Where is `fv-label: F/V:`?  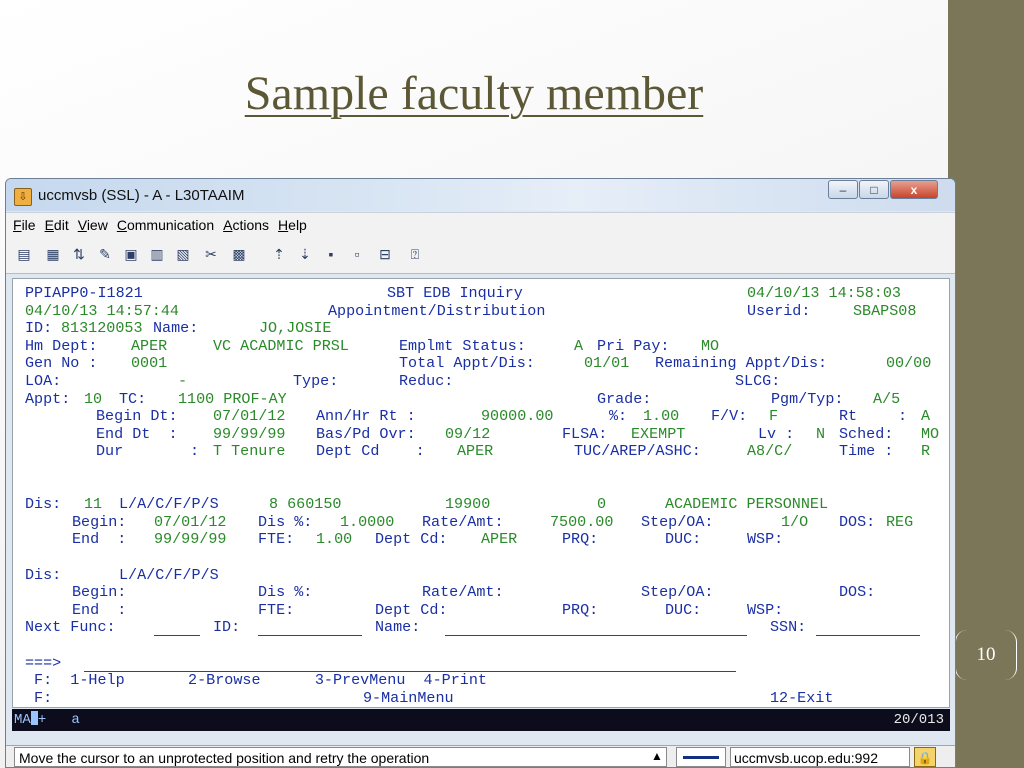 fv-label: F/V: is located at coordinates (729, 416).